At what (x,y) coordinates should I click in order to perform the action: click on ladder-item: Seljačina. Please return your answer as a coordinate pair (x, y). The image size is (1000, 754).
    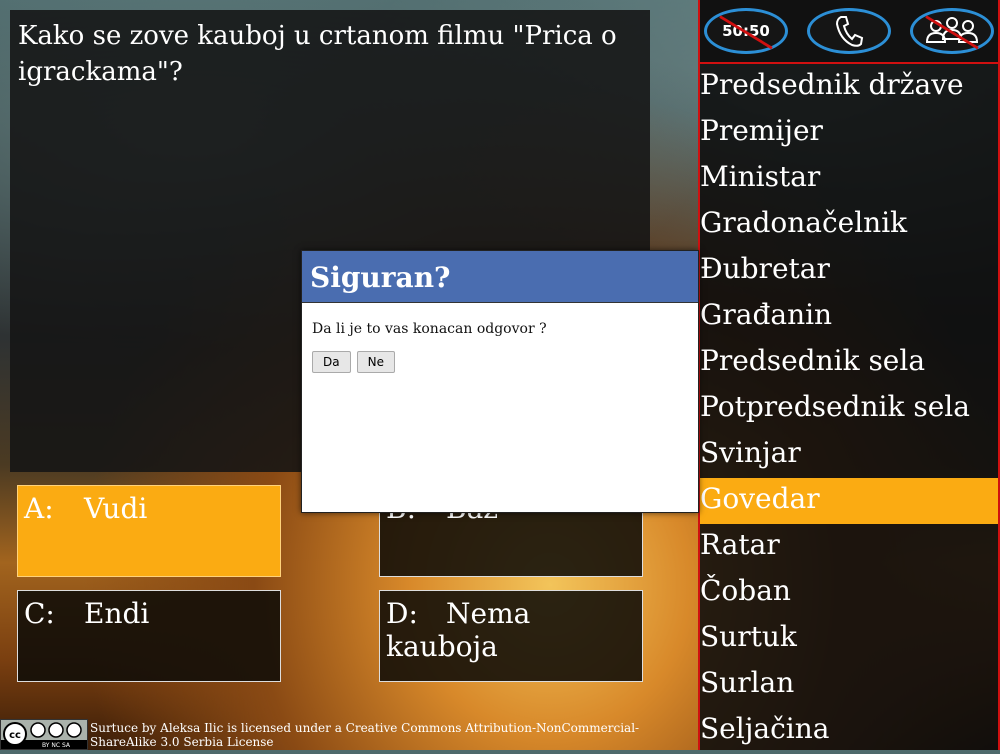
    Looking at the image, I should click on (765, 728).